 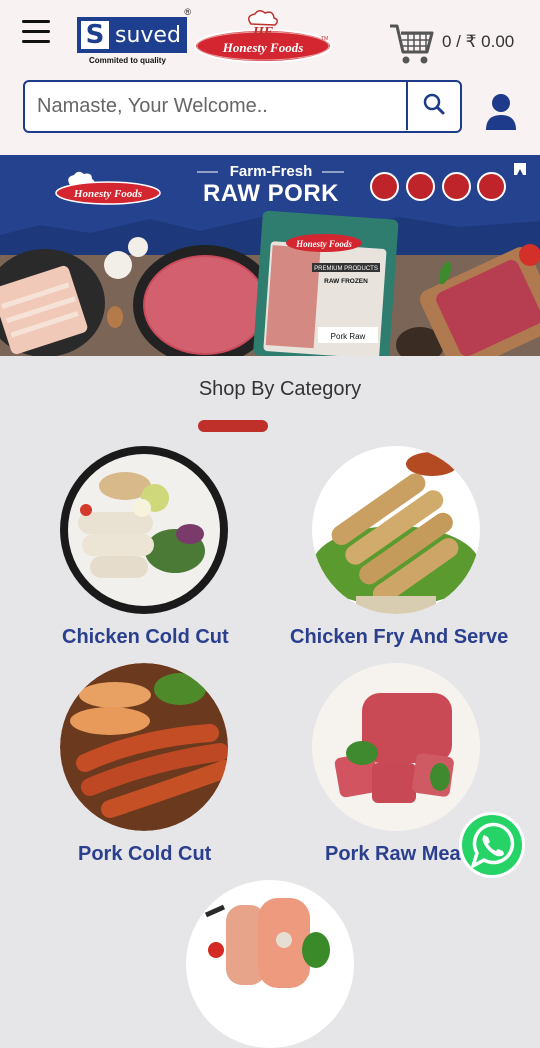 I want to click on whatsapp-icon, so click(x=492, y=845).